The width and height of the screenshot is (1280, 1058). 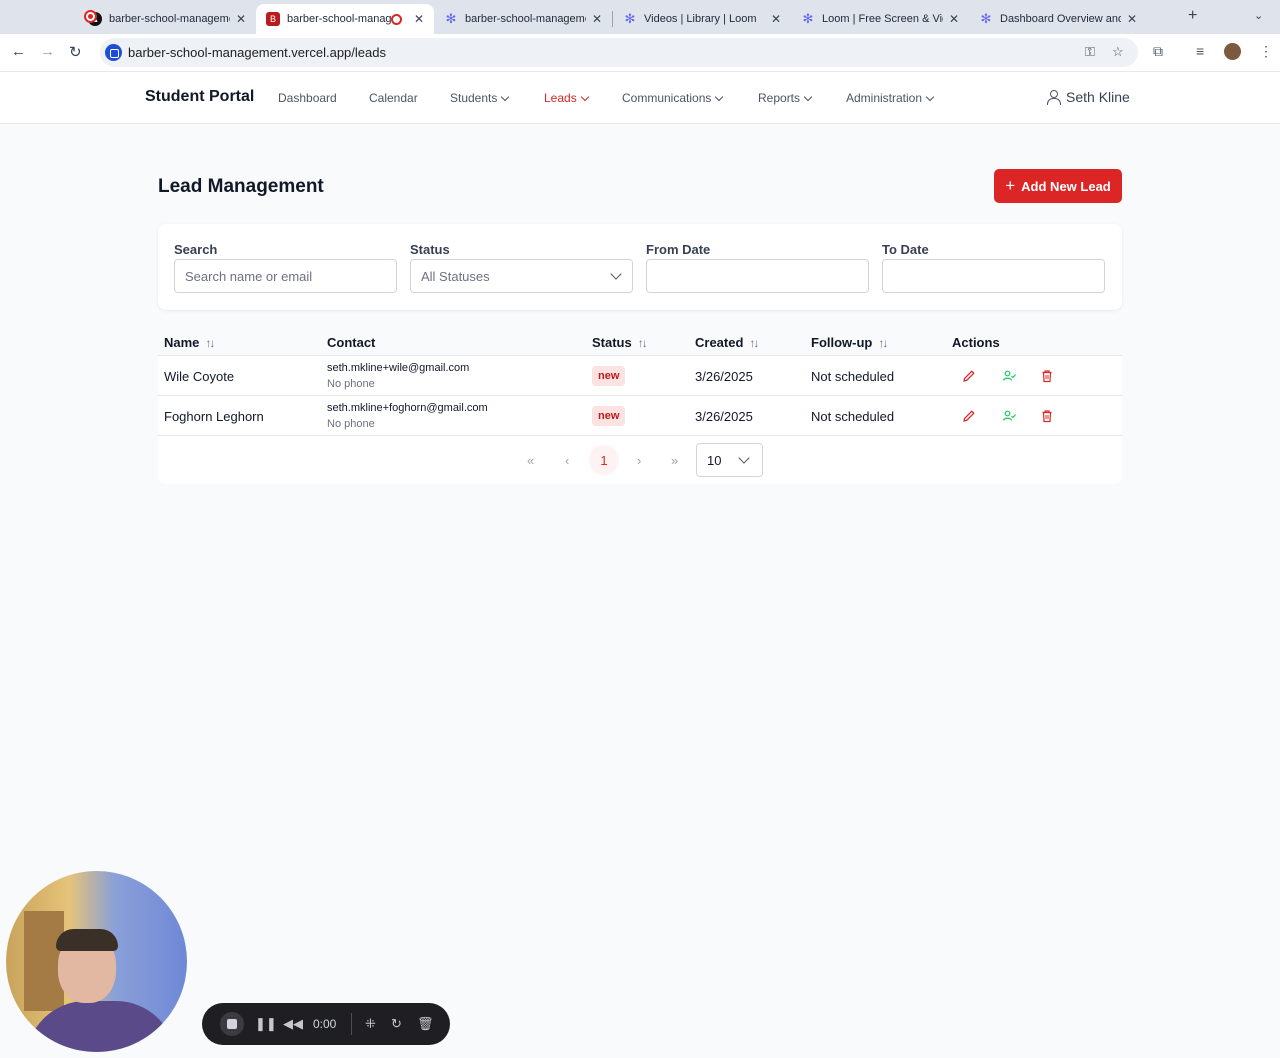 What do you see at coordinates (398, 368) in the screenshot?
I see `lead-email: seth.mkline+wile@gmail.com` at bounding box center [398, 368].